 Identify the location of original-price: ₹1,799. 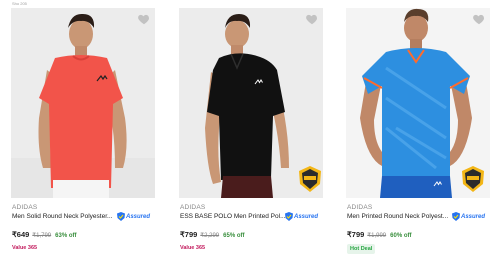
(42, 236).